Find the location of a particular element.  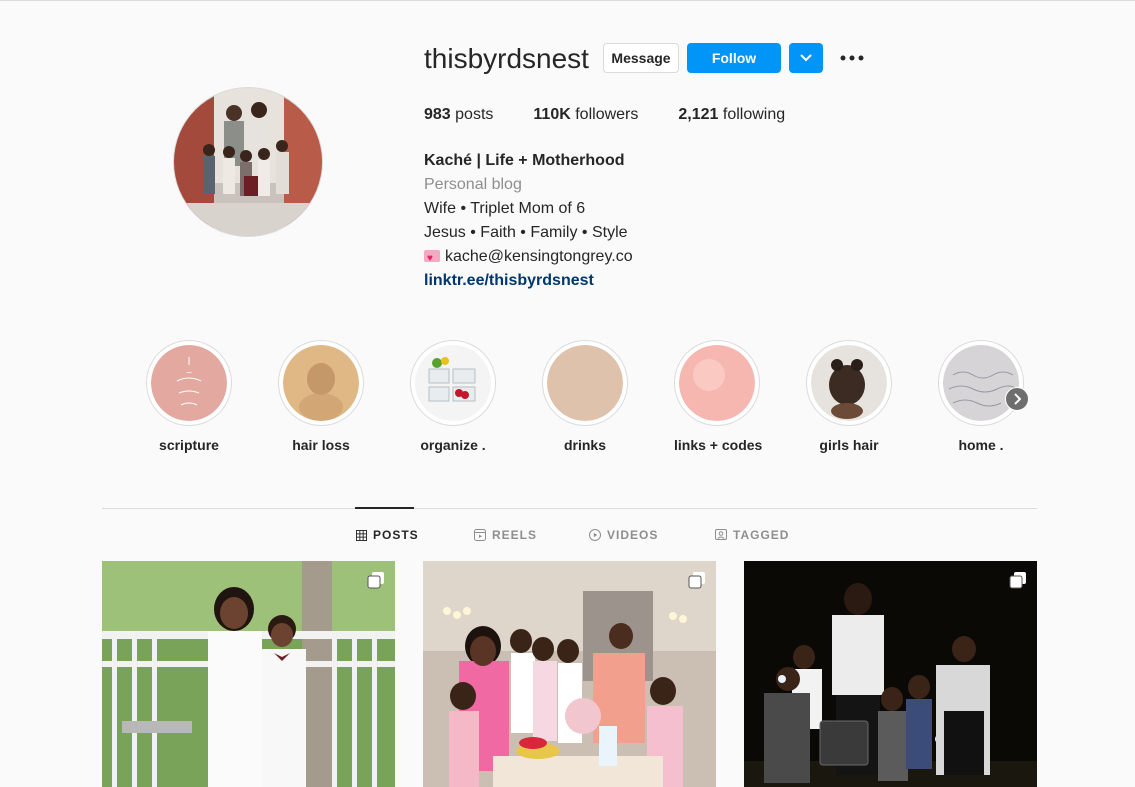

message-button: Message is located at coordinates (641, 58).